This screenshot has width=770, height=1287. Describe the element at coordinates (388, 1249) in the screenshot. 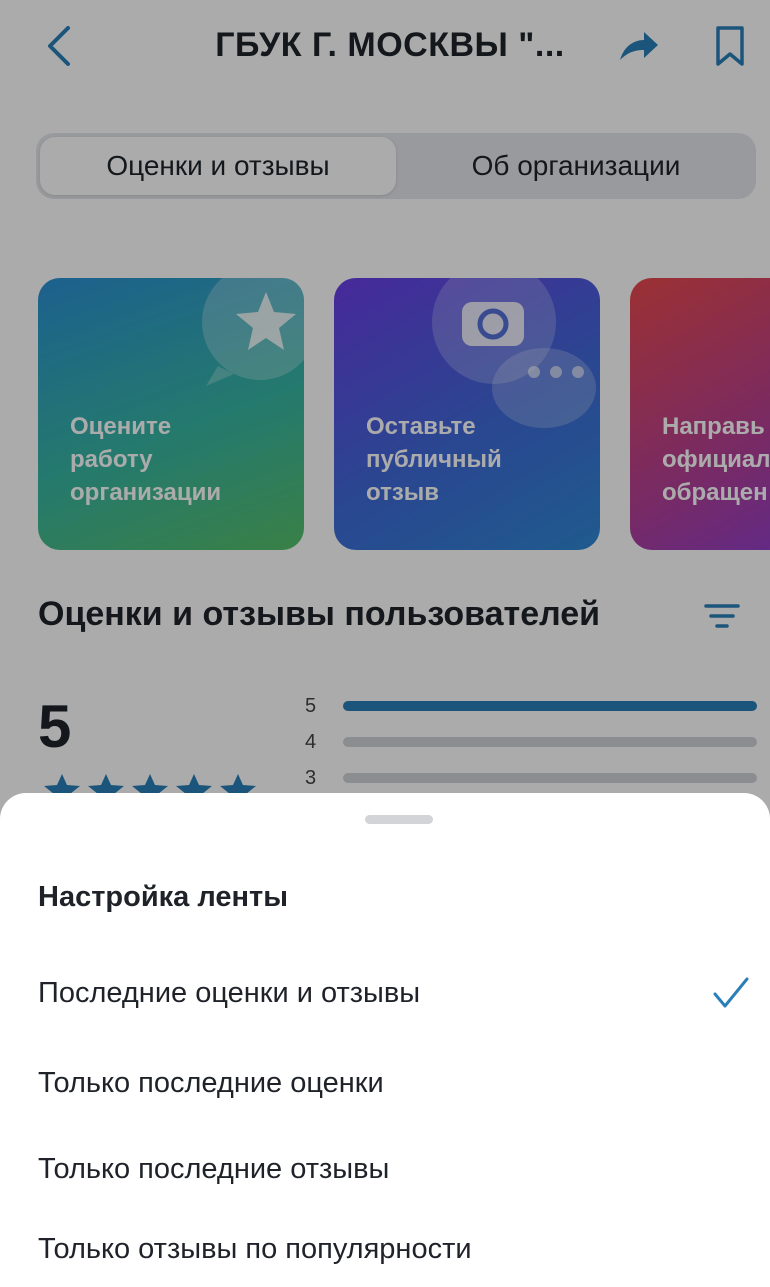

I see `option-reviews-by-popularity: Только отзывы по популярности` at that location.